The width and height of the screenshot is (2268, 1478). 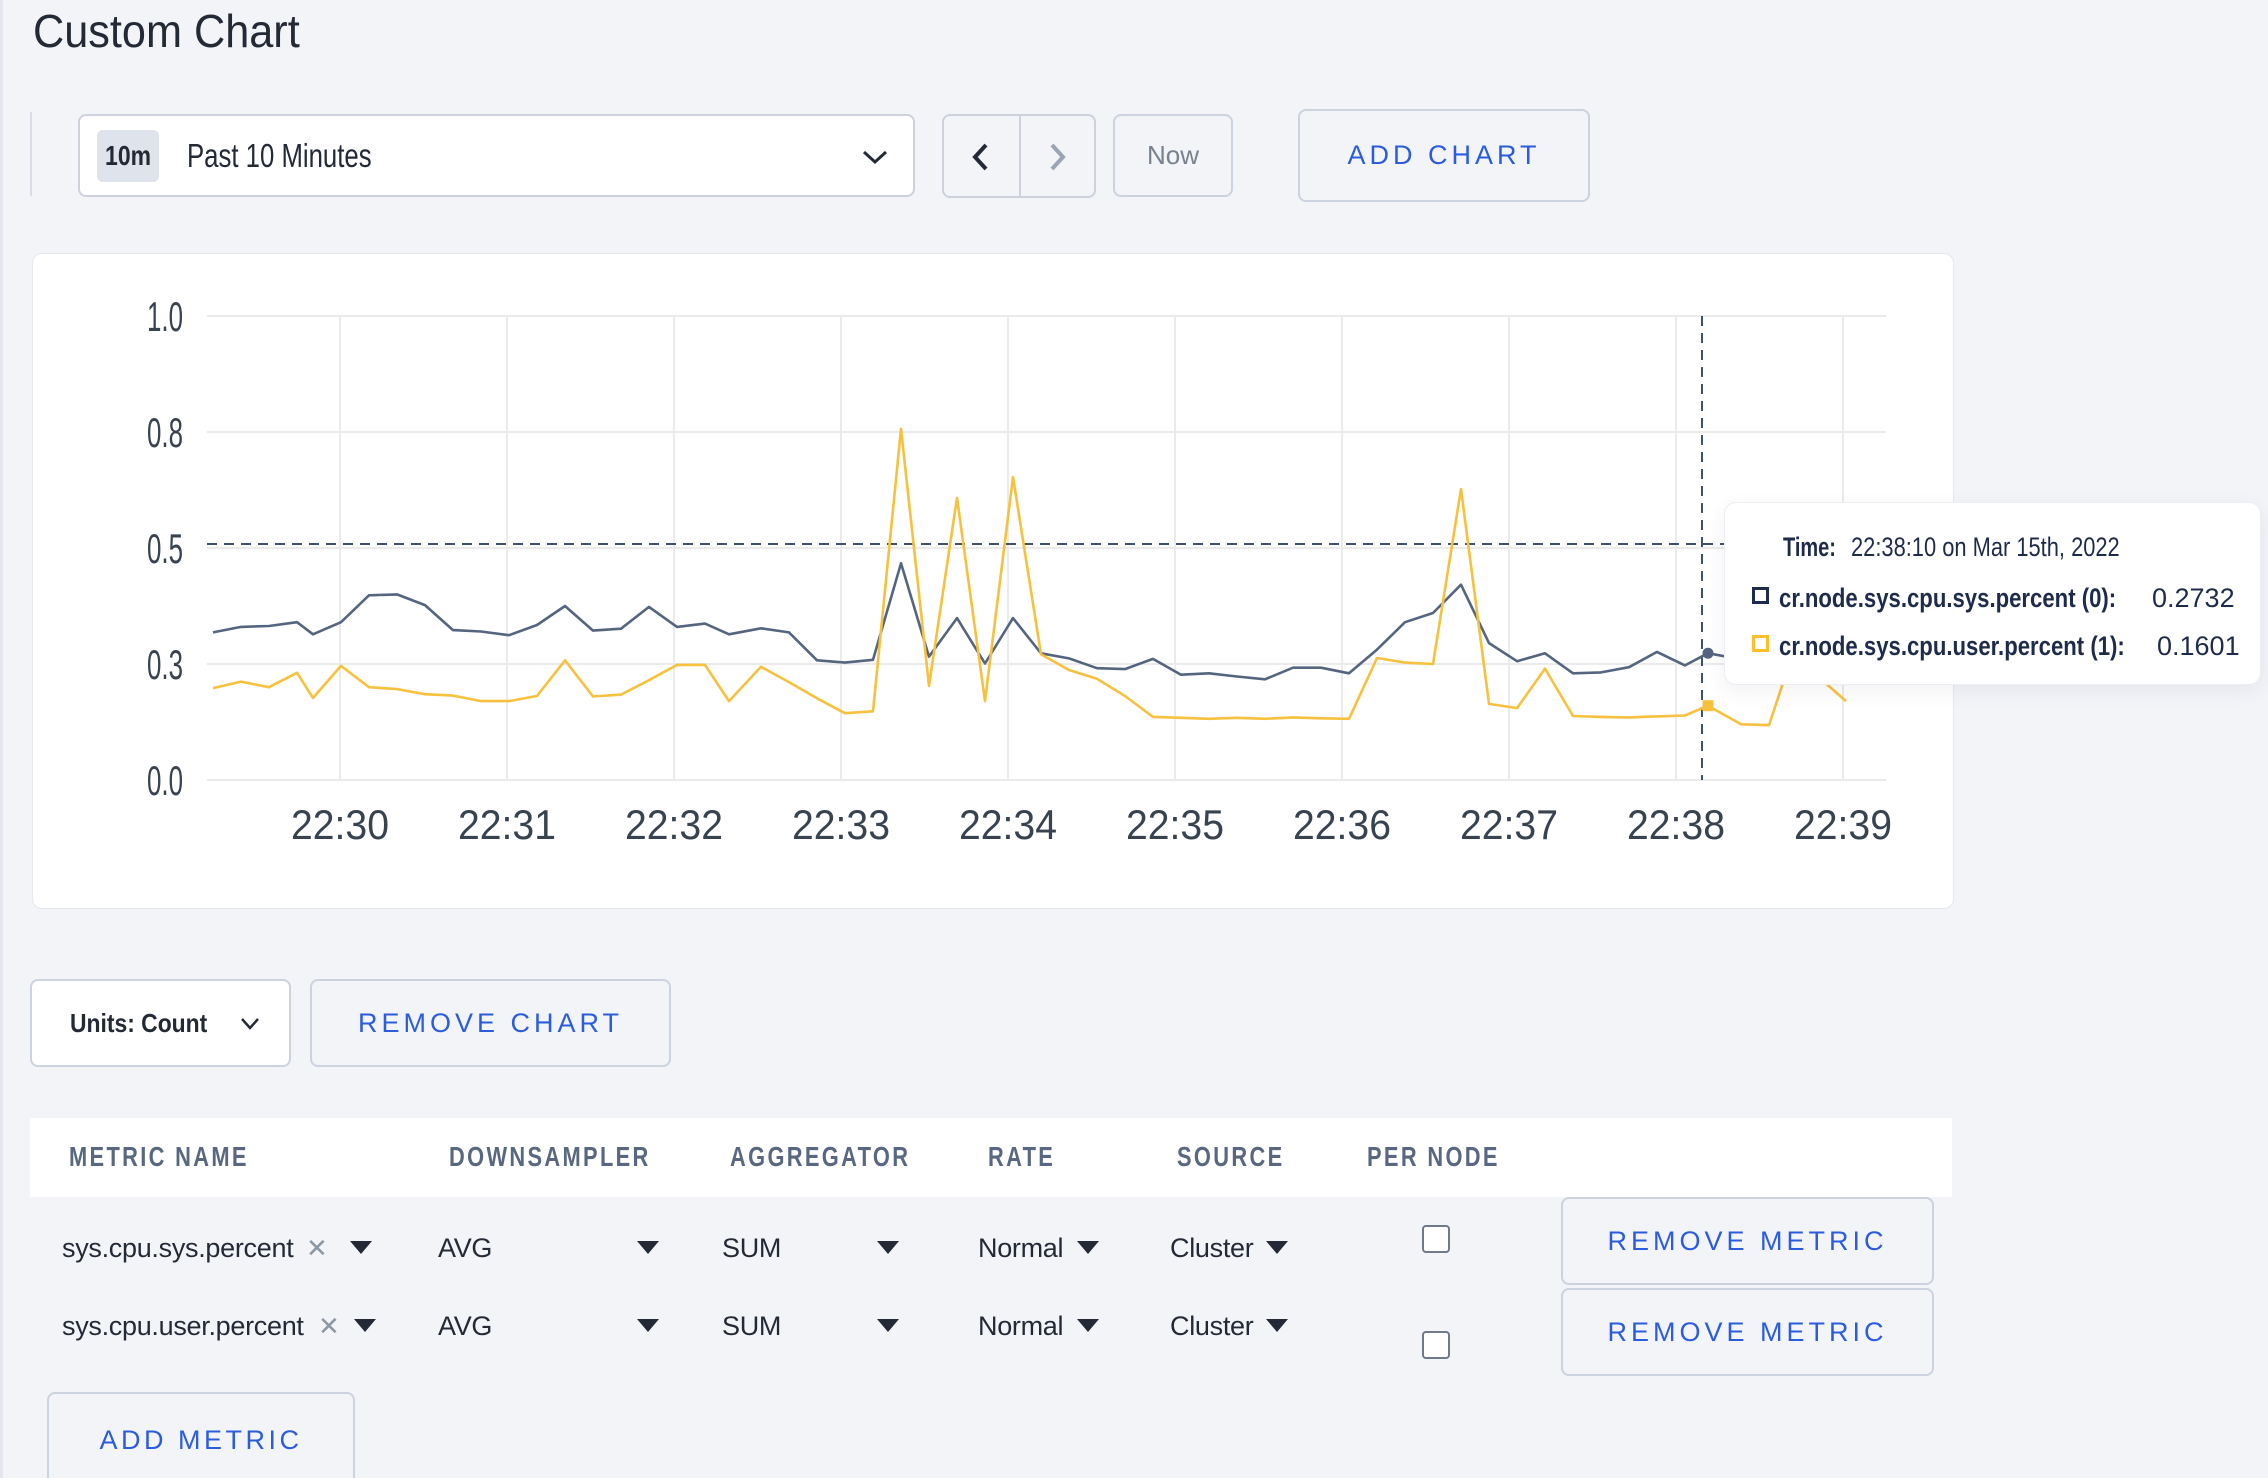 I want to click on svg-text: 0.3, so click(x=165, y=664).